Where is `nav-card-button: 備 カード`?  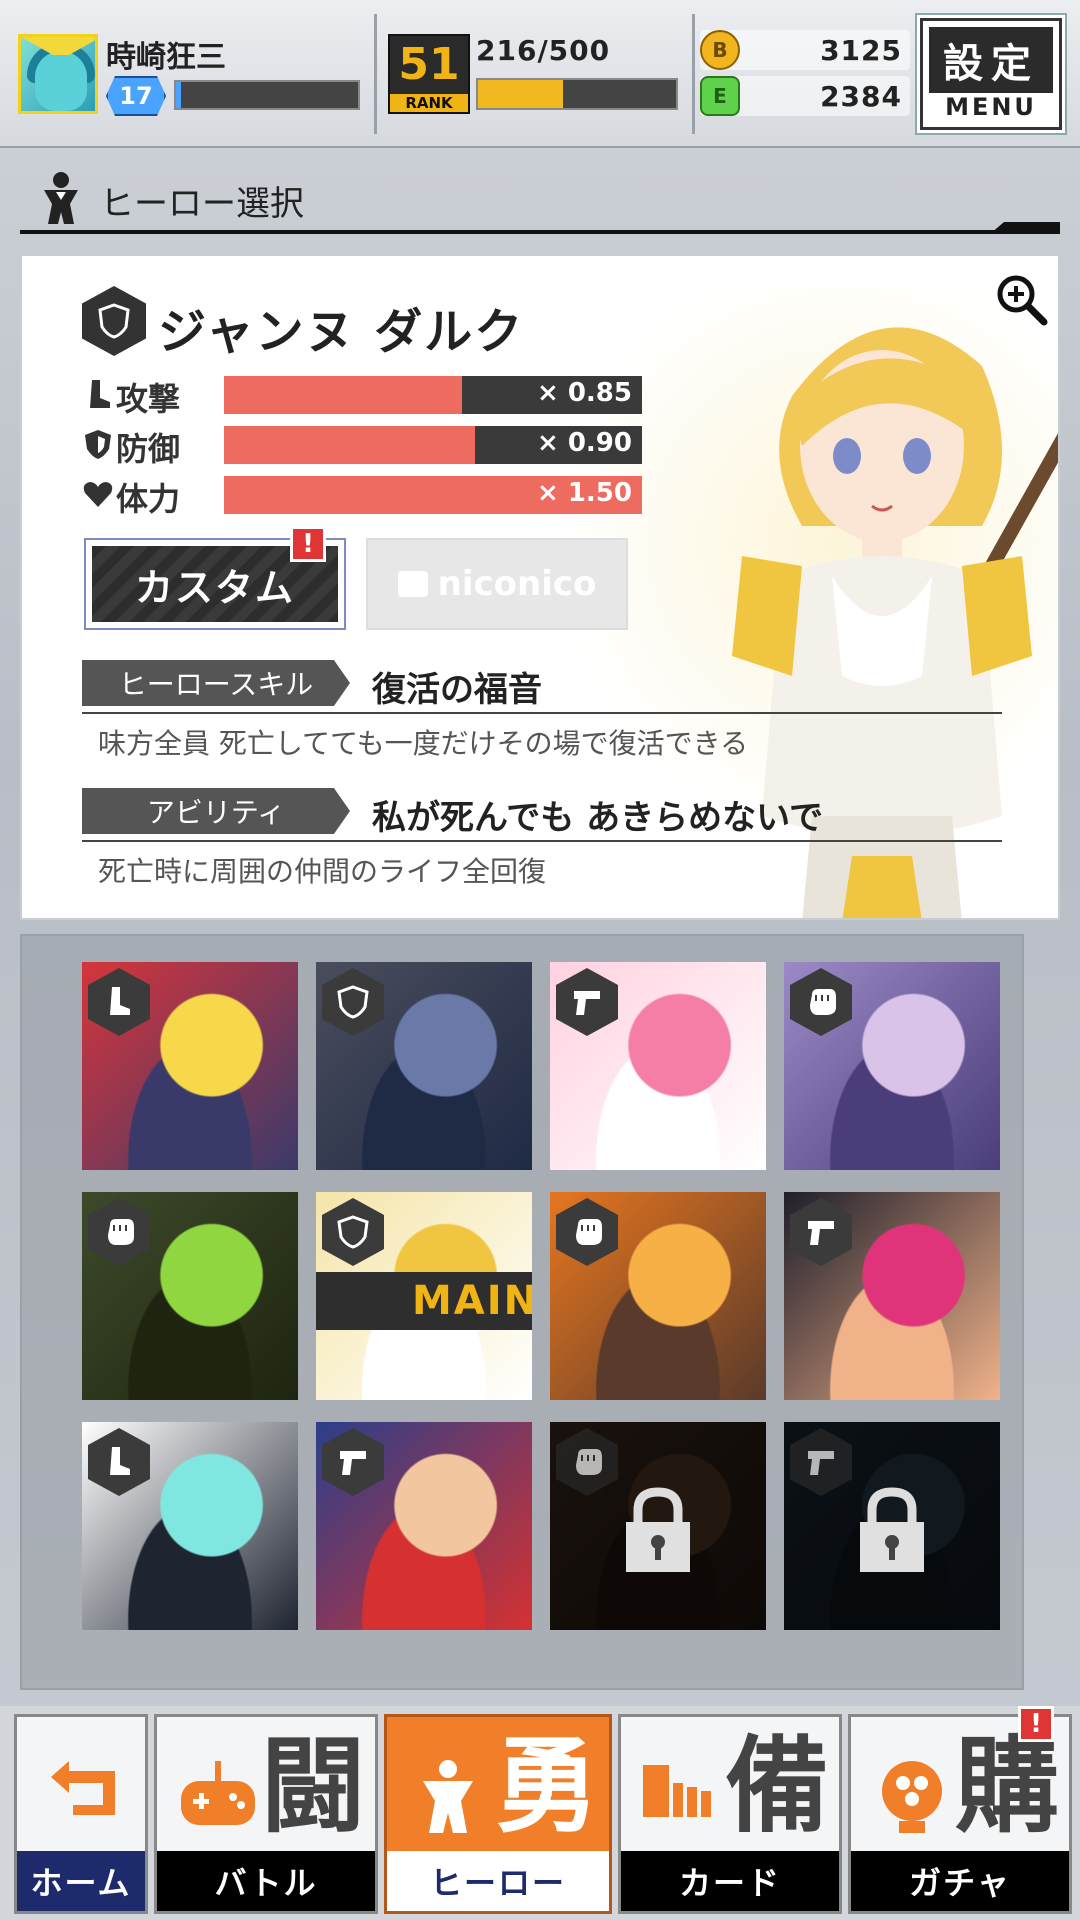
nav-card-button: 備 カード is located at coordinates (730, 1814).